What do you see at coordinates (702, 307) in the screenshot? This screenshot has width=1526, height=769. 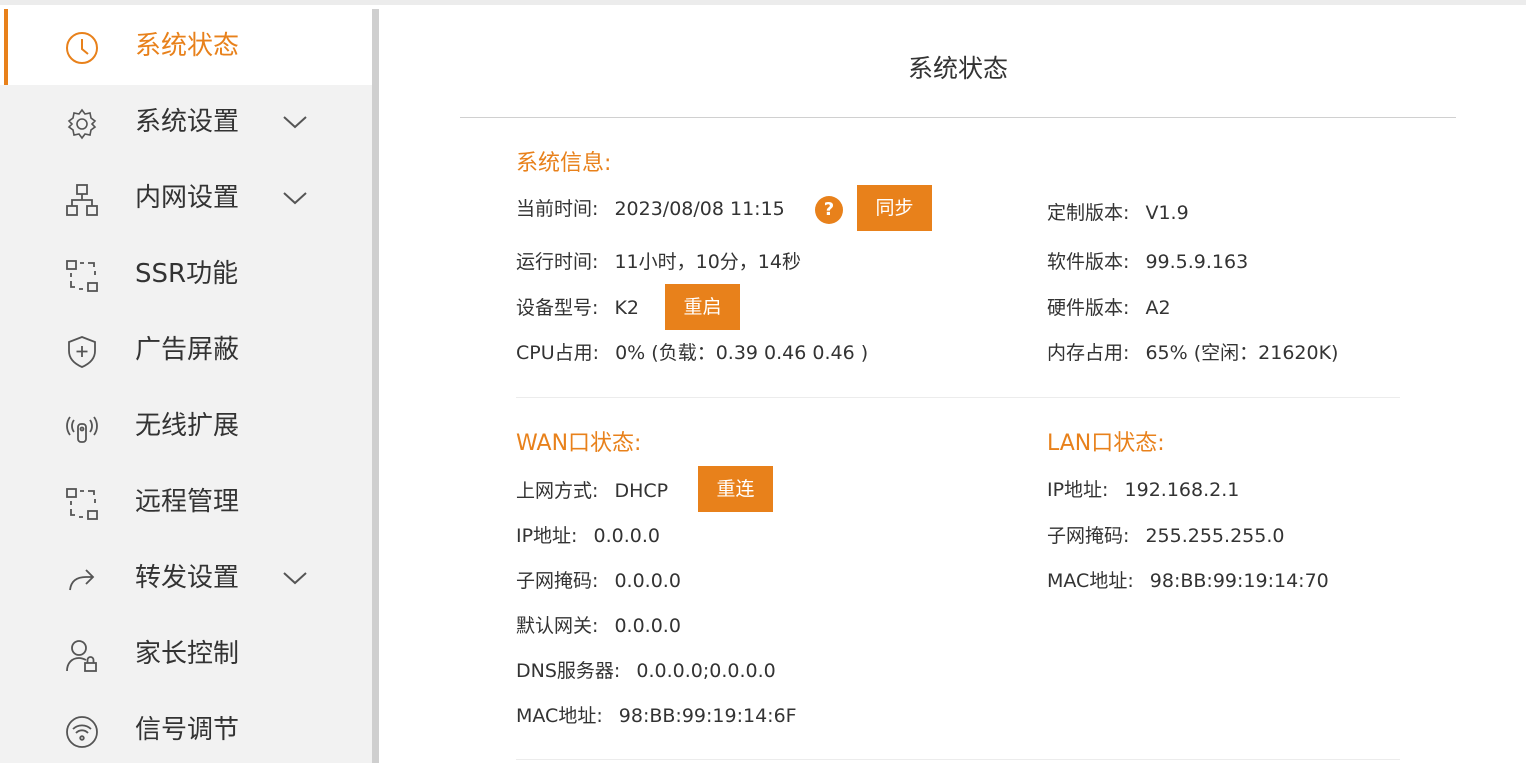 I see `reboot-button: 重启` at bounding box center [702, 307].